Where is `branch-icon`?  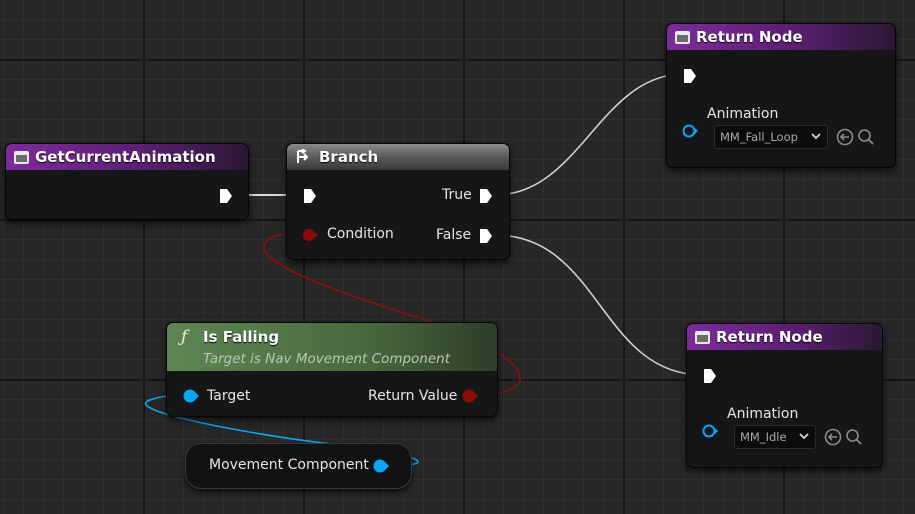 branch-icon is located at coordinates (303, 156).